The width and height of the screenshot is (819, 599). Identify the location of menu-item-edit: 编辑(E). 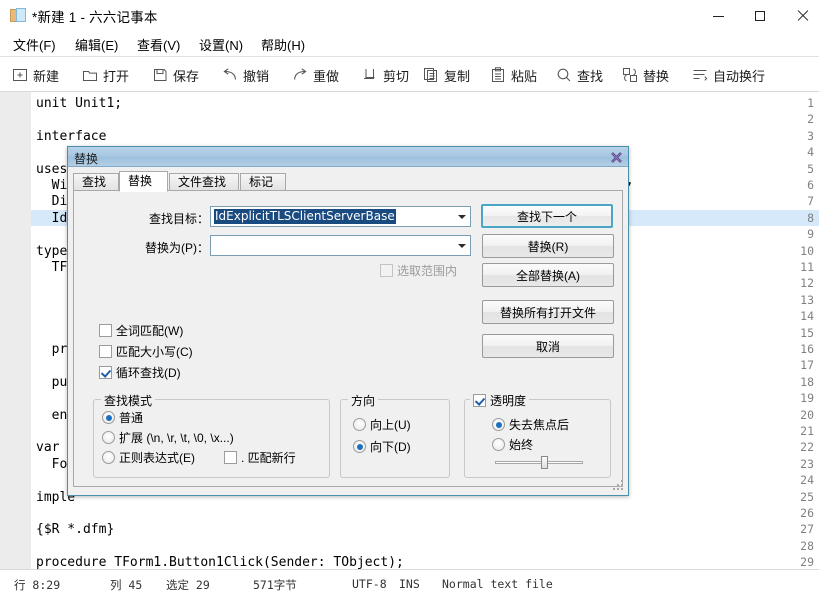
(96, 44).